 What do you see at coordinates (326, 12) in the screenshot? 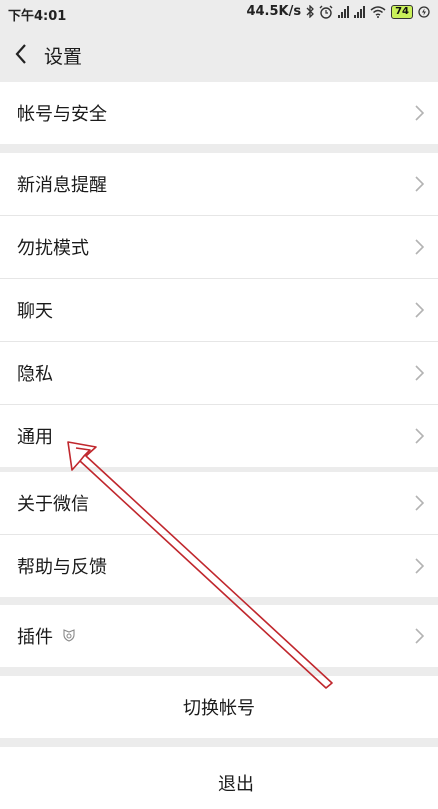
I see `alarm-icon` at bounding box center [326, 12].